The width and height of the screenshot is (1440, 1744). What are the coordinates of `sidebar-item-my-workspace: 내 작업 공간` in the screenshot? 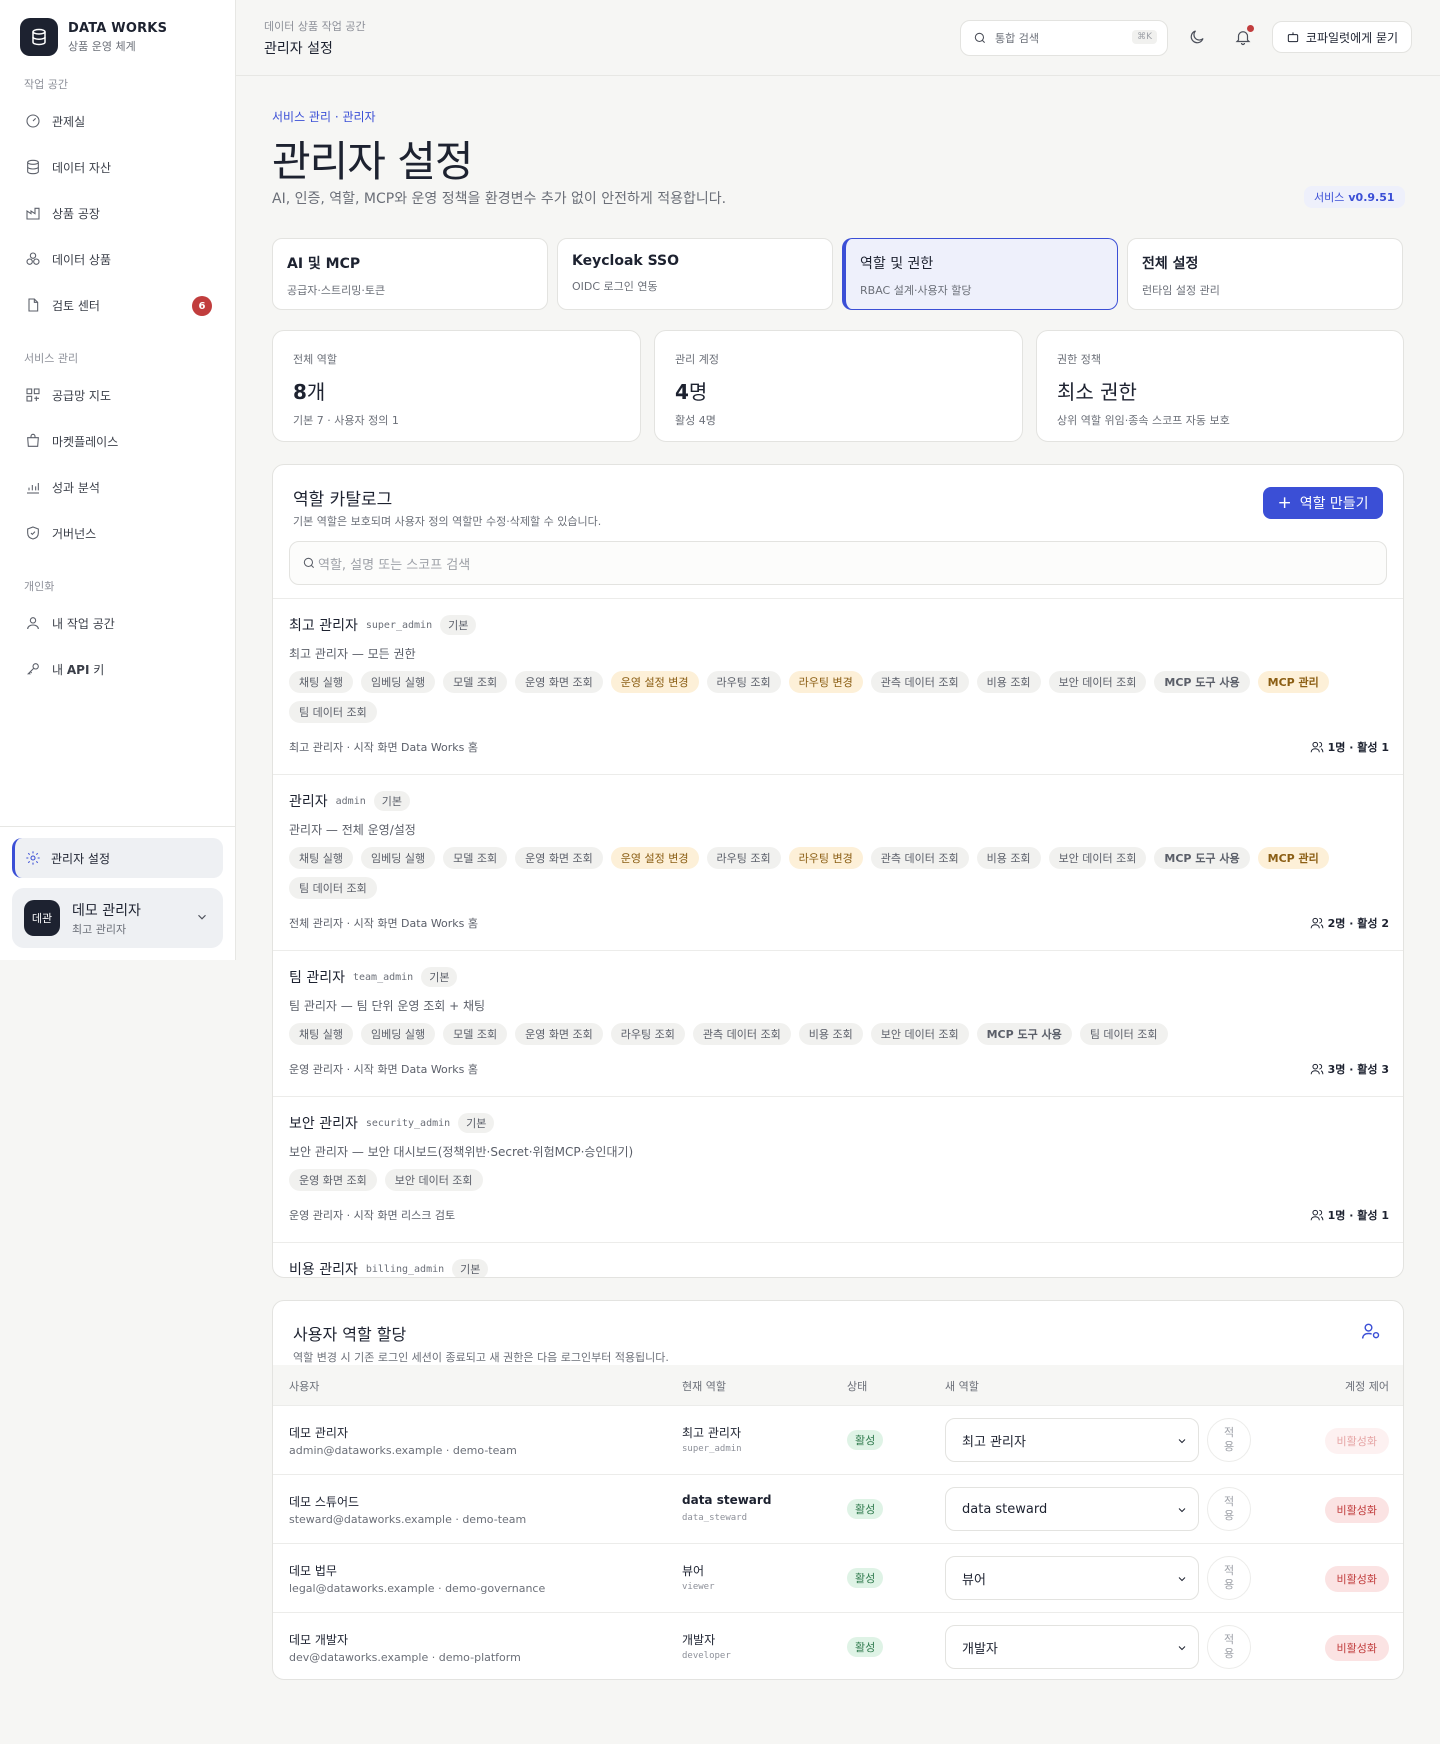 It's located at (118, 623).